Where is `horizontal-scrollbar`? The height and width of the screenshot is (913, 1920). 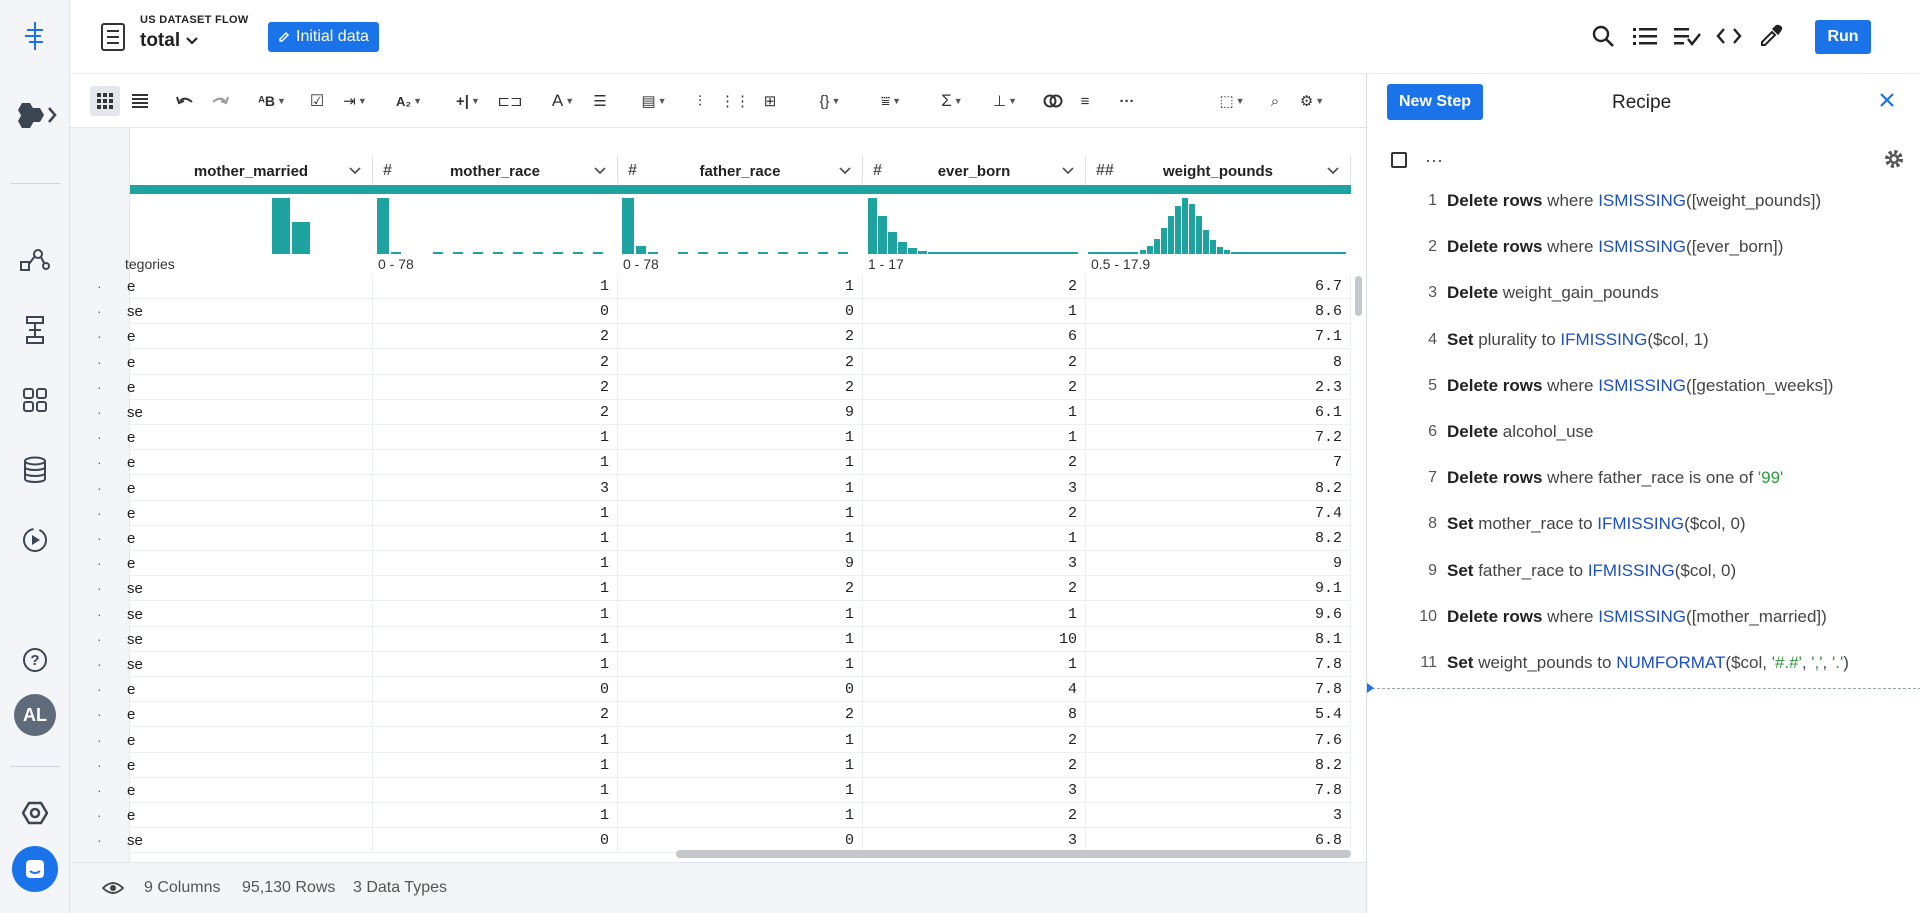
horizontal-scrollbar is located at coordinates (1013, 854).